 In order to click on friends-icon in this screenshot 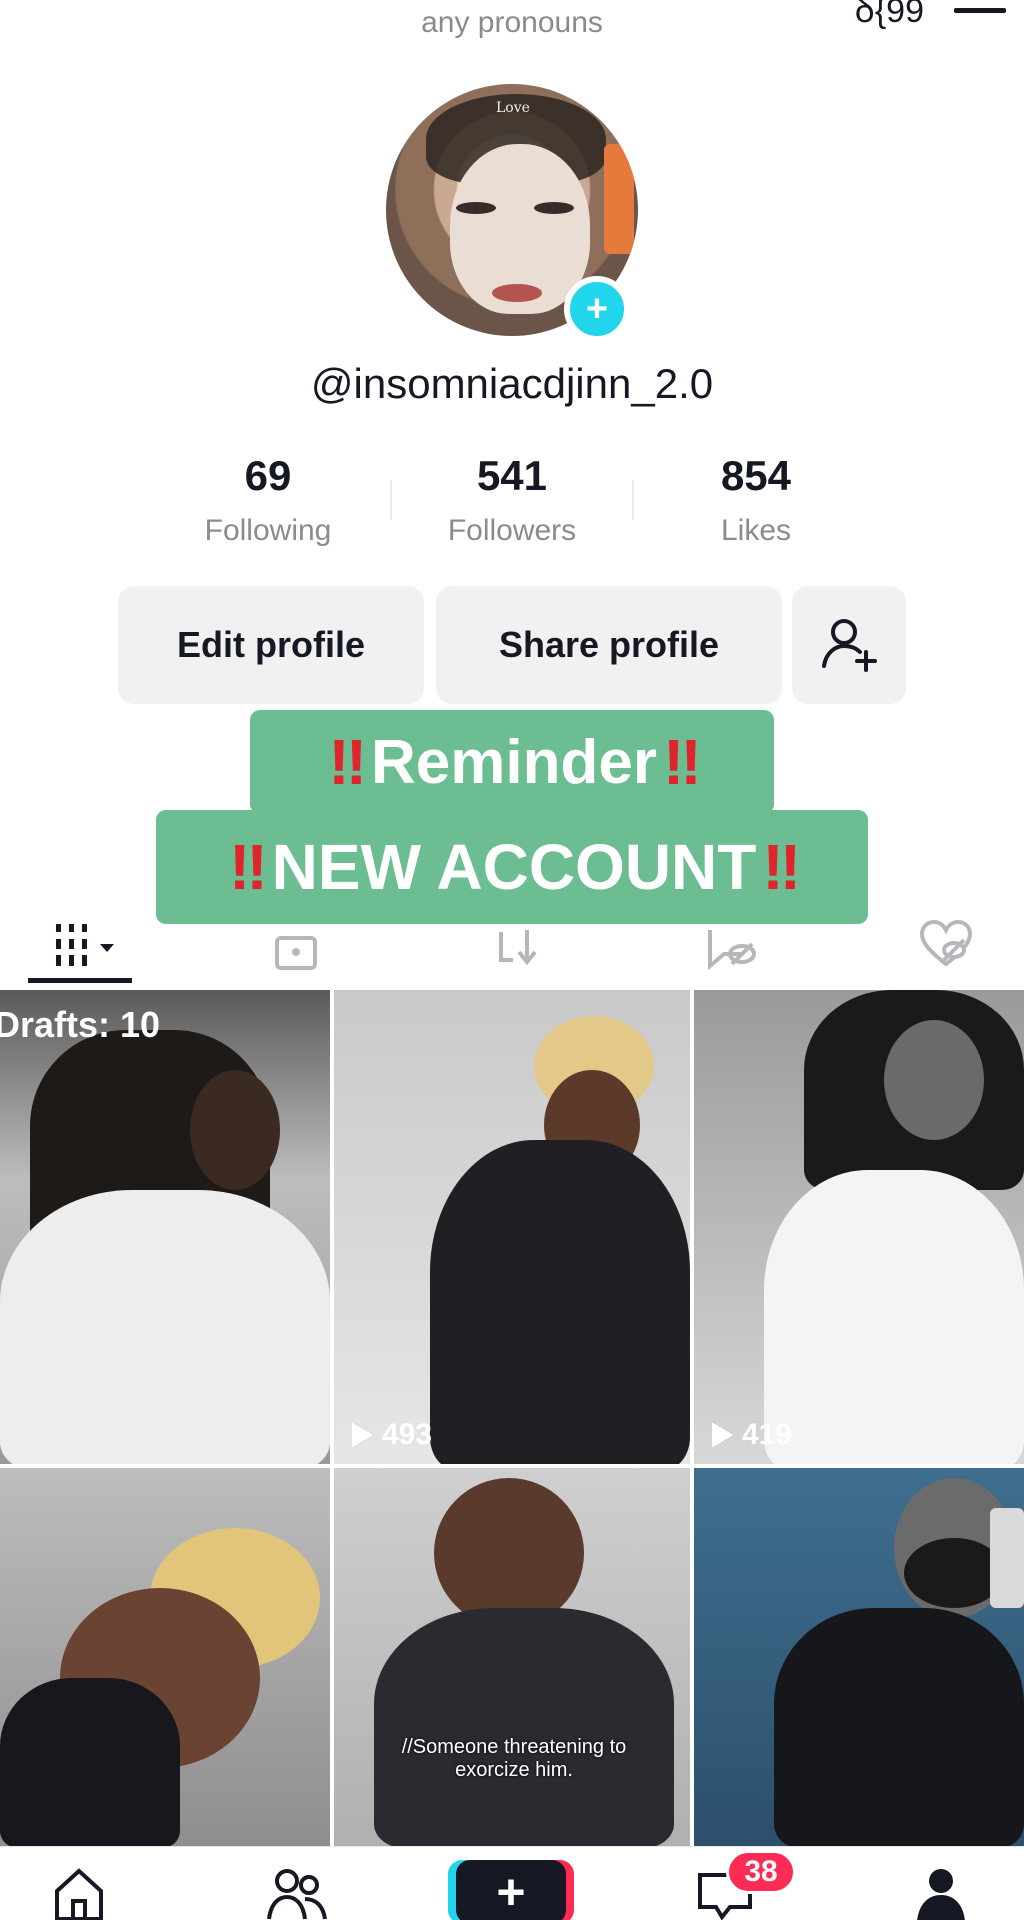, I will do `click(297, 1894)`.